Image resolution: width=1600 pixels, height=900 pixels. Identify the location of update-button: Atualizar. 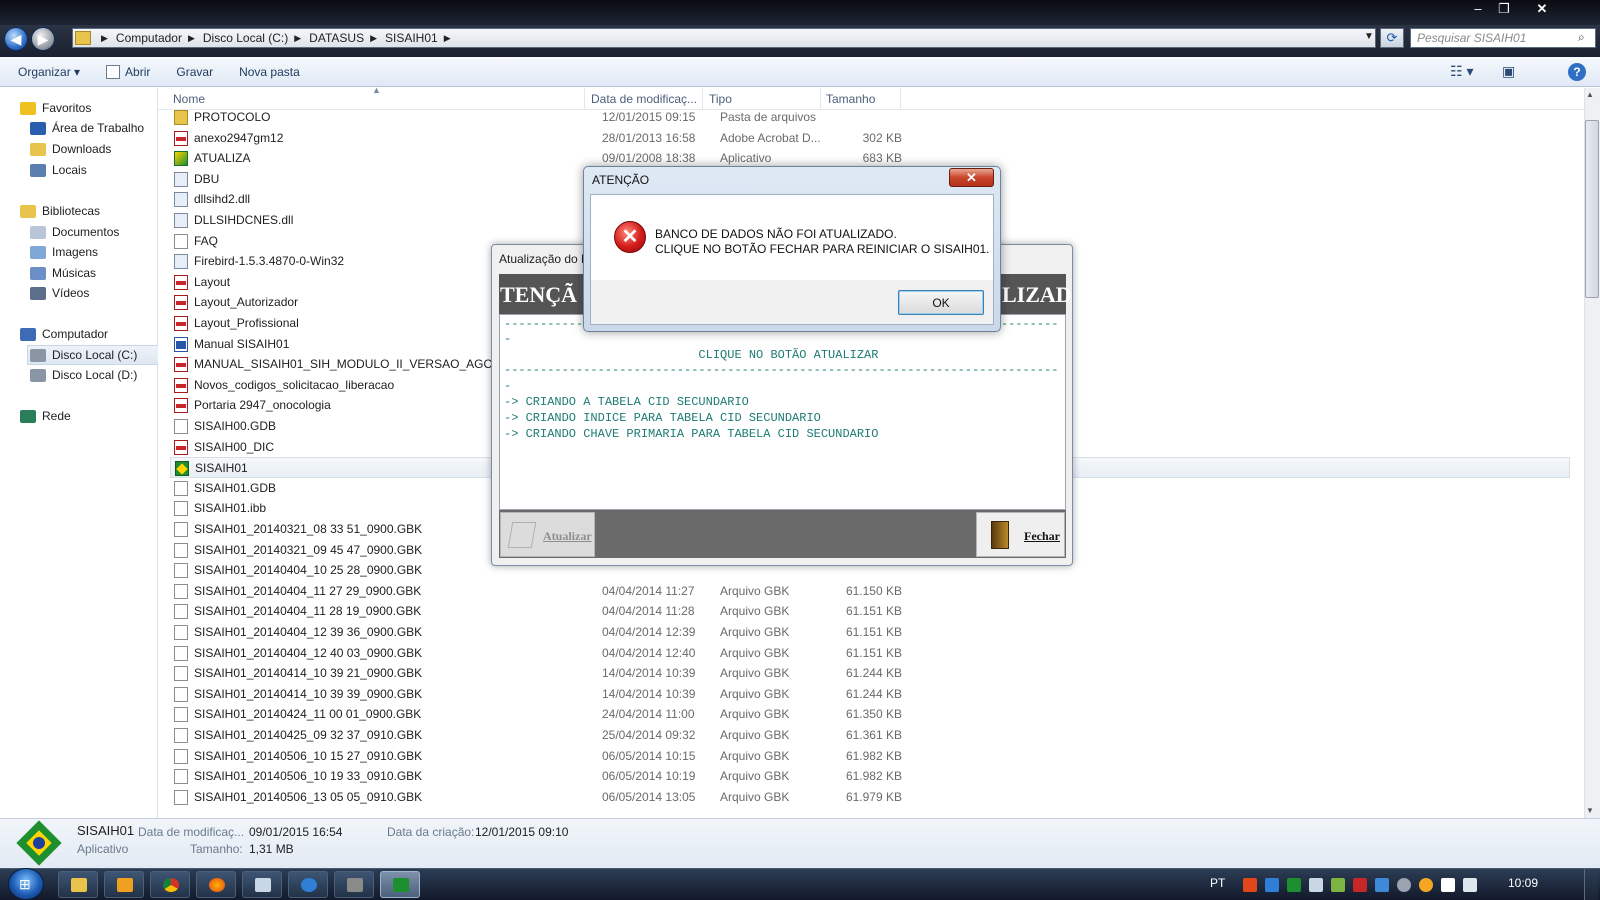
(547, 534).